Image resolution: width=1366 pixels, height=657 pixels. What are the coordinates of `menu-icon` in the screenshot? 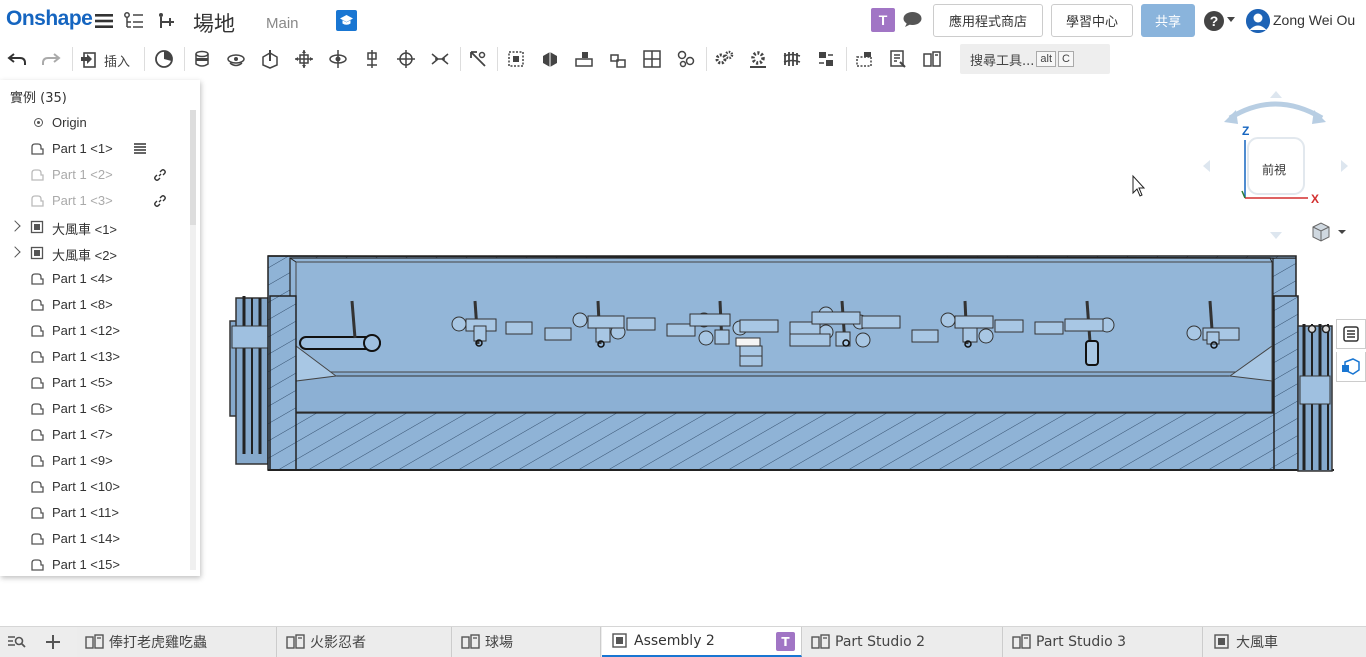 It's located at (104, 21).